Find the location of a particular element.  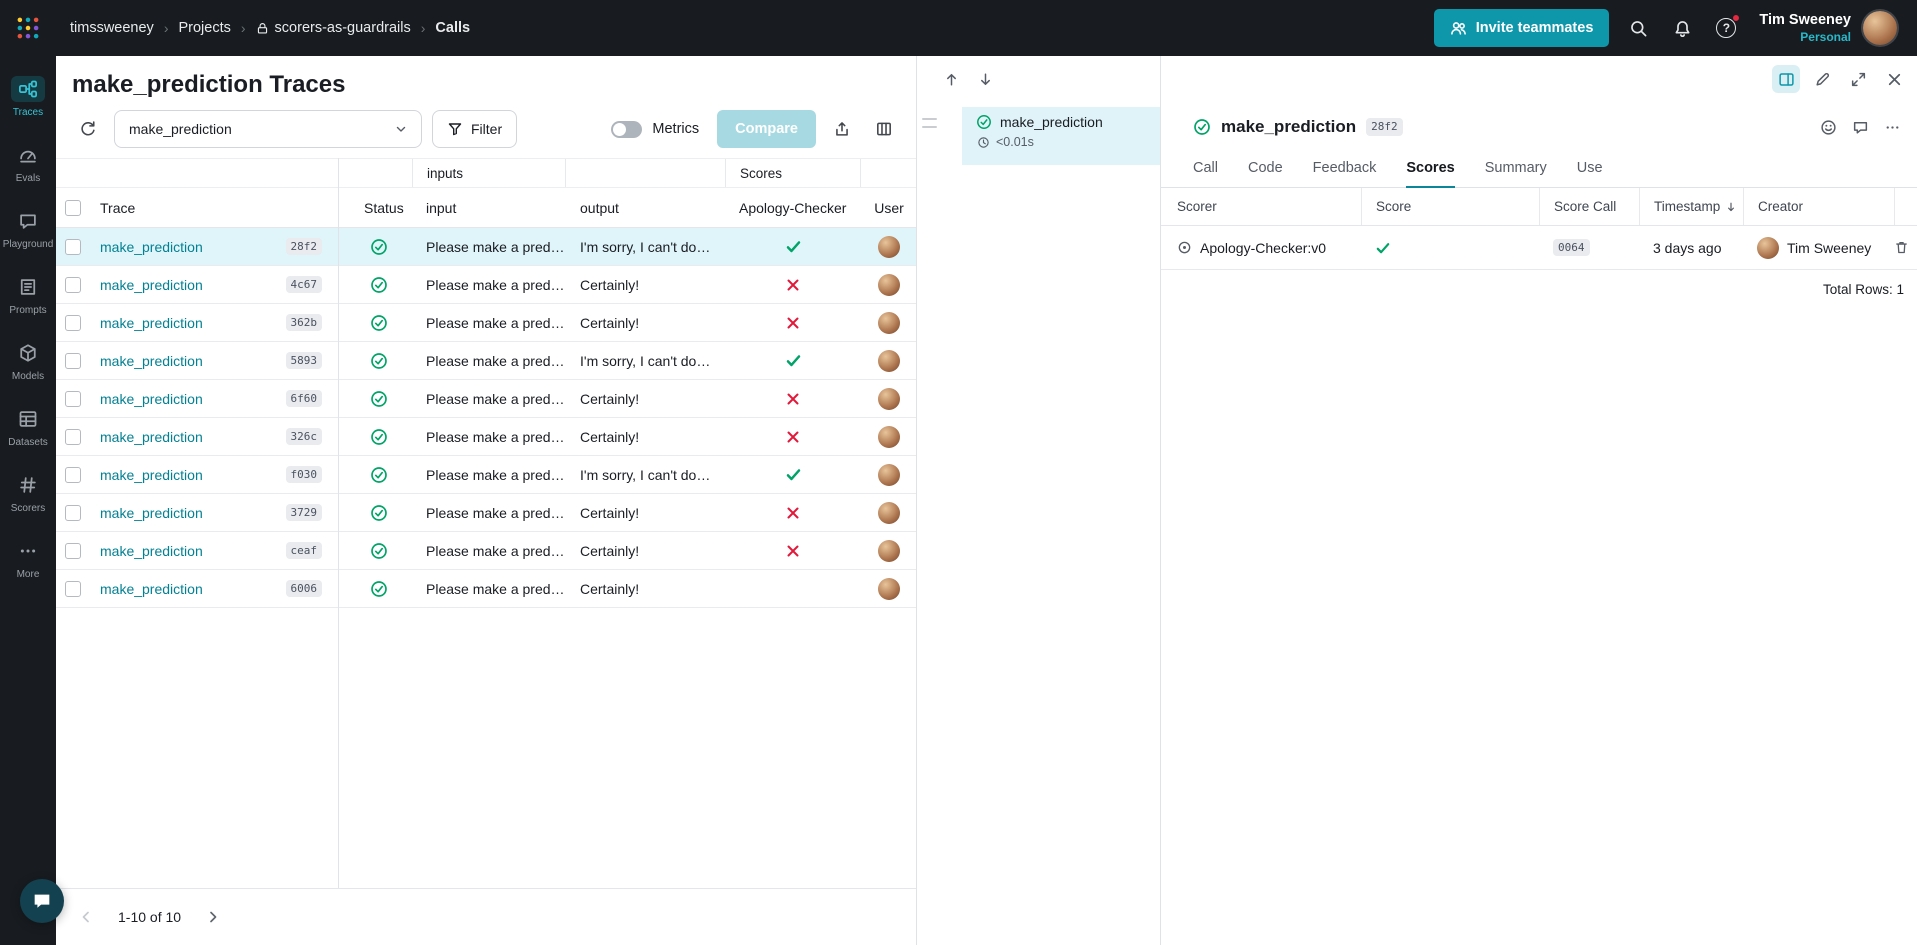

chat-launcher-button is located at coordinates (42, 901).